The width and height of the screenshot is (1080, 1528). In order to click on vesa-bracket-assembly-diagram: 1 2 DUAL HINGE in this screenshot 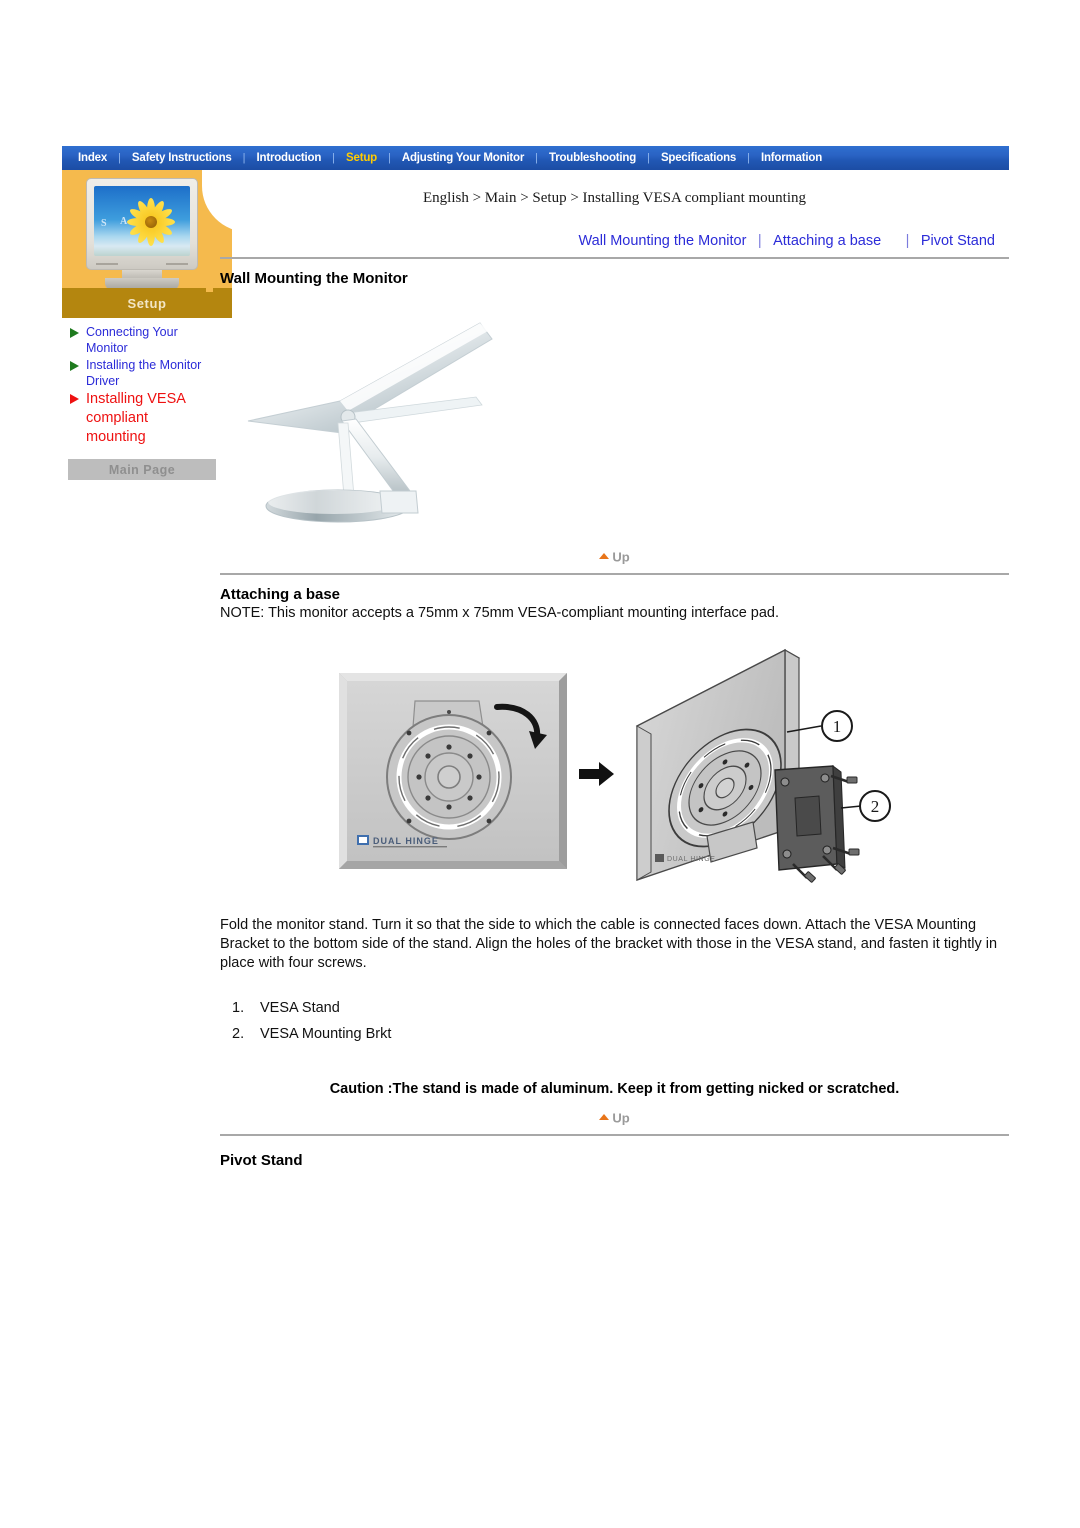, I will do `click(759, 773)`.